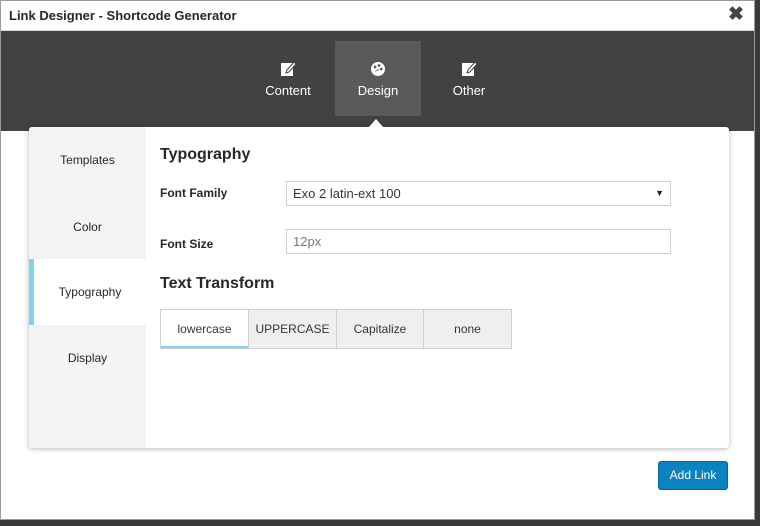  What do you see at coordinates (217, 283) in the screenshot?
I see `text-transform-heading: Text Transform` at bounding box center [217, 283].